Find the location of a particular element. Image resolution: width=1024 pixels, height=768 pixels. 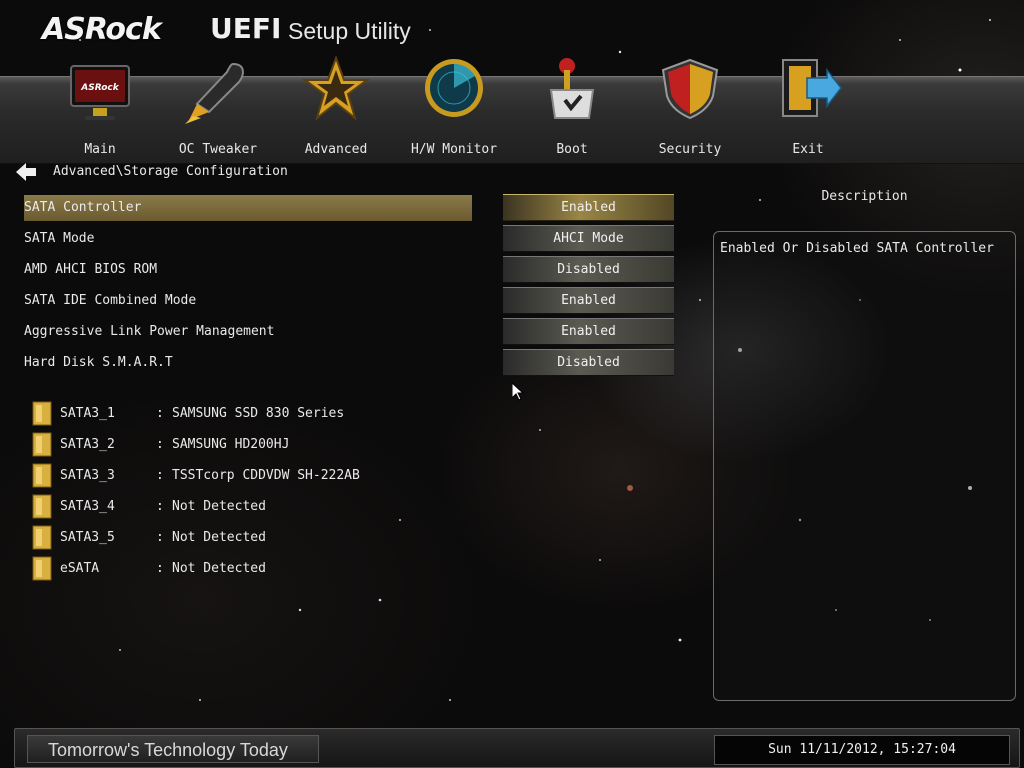

footer-tagline: Tomorrow's Technology Today is located at coordinates (173, 749).